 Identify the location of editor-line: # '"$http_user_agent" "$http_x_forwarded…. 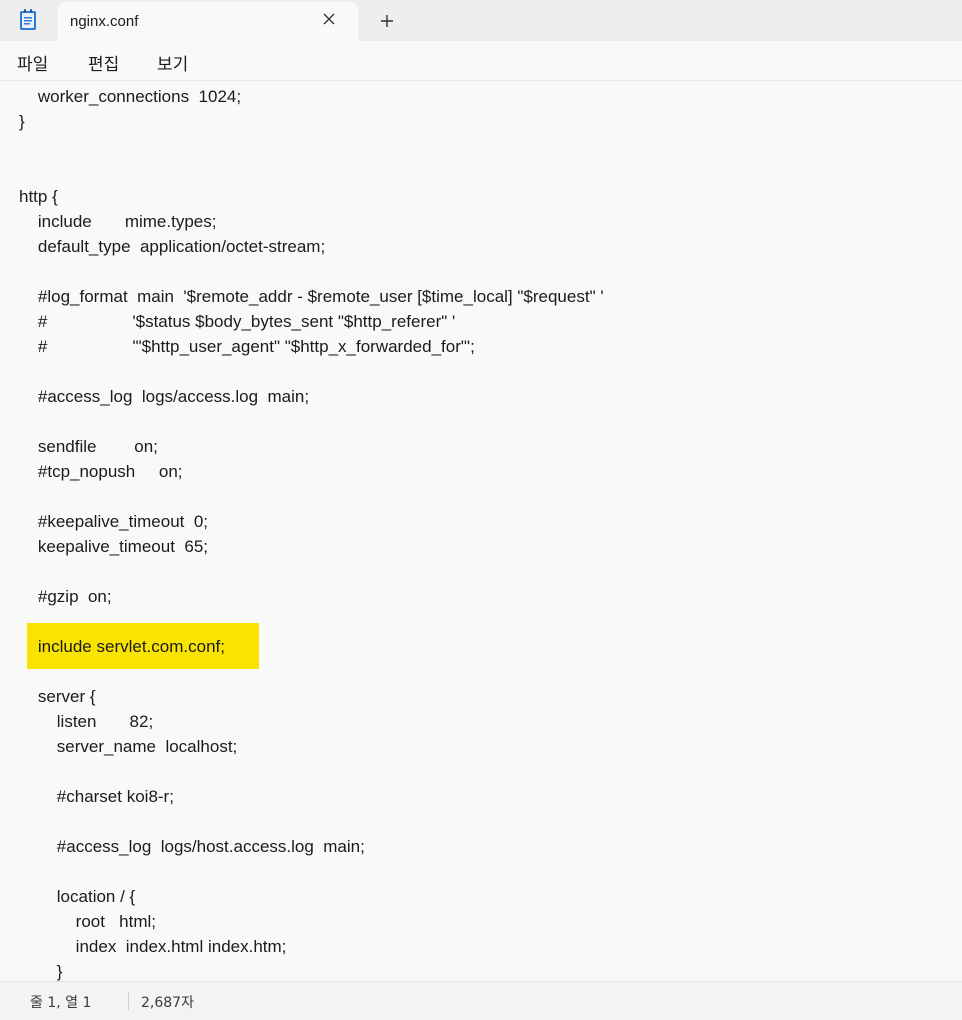
(247, 346).